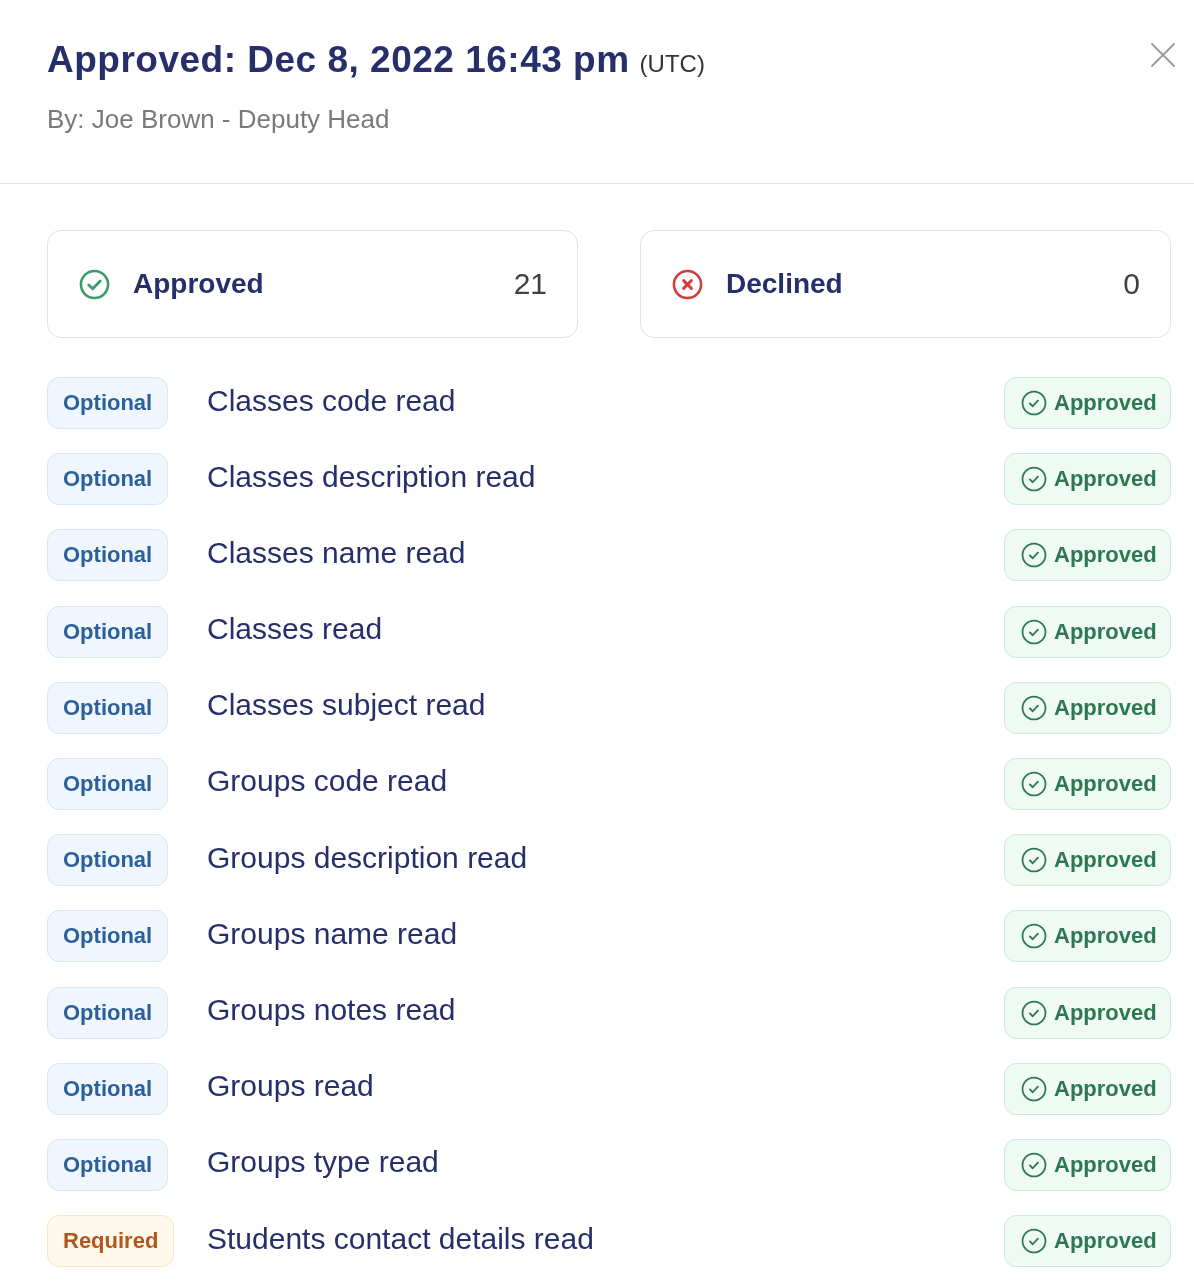  What do you see at coordinates (400, 1238) in the screenshot?
I see `permission-name: Students contact details read` at bounding box center [400, 1238].